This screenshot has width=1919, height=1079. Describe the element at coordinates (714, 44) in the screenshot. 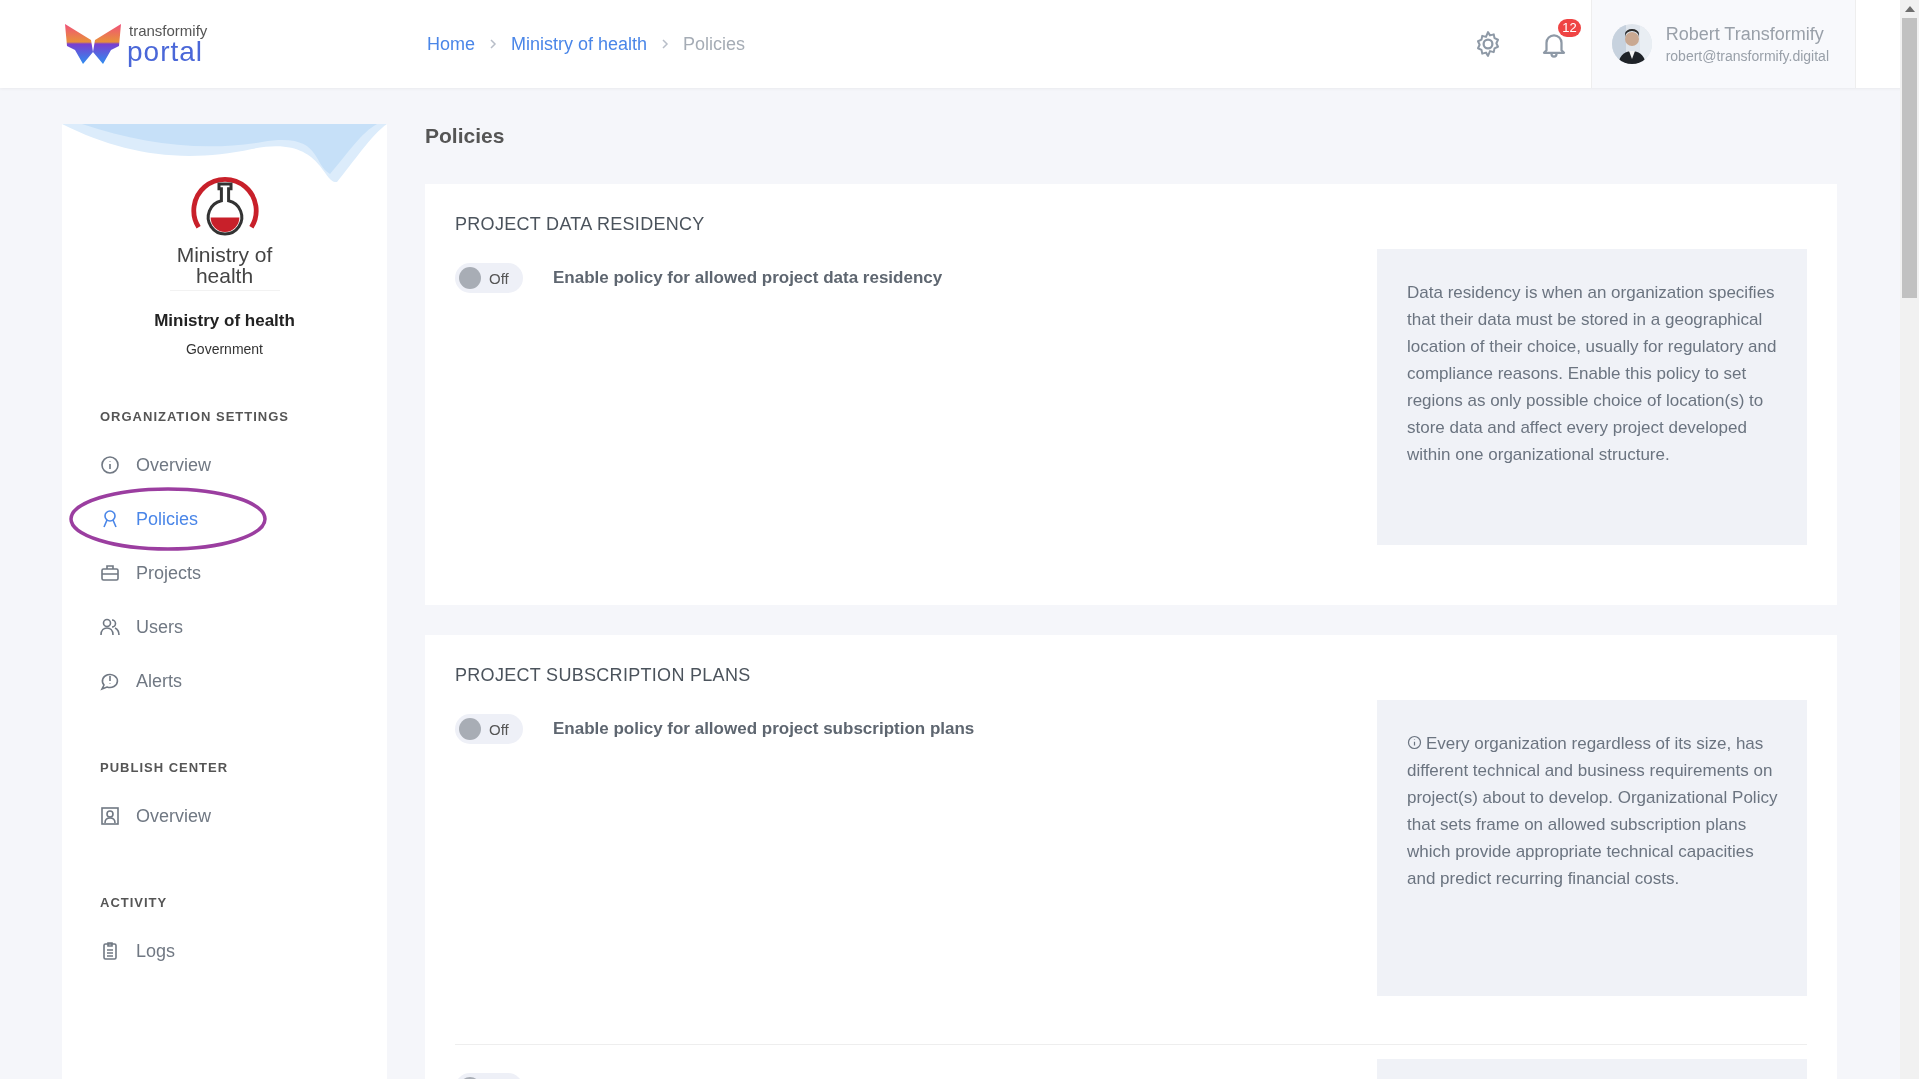

I see `breadcrumb-link: Policies` at that location.